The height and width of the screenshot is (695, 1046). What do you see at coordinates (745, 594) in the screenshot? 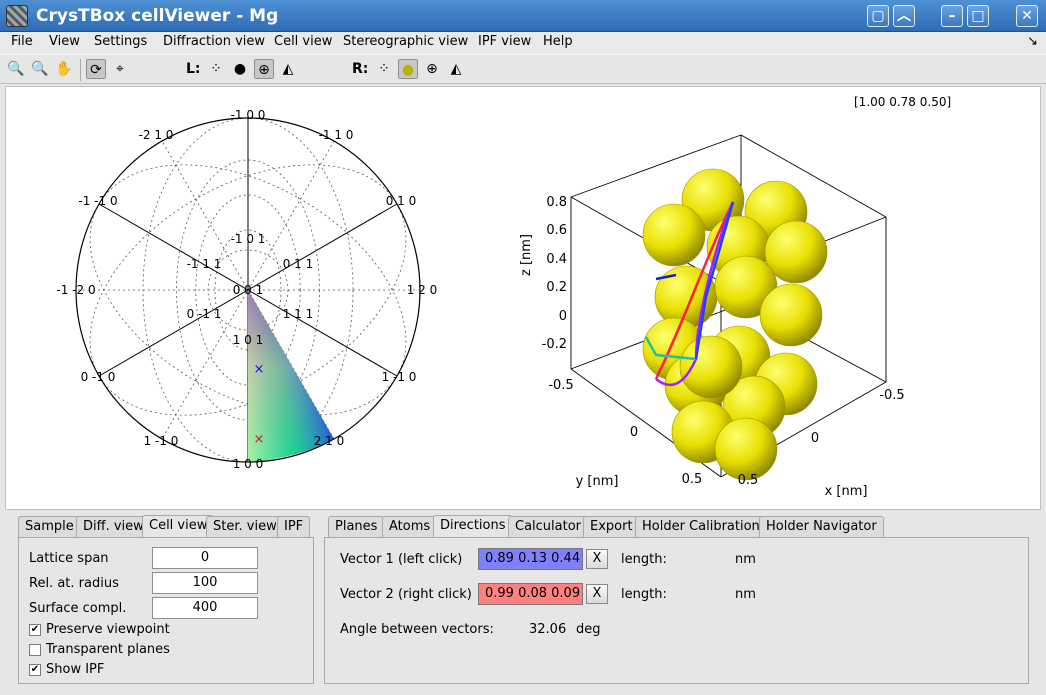
I see `vector-2-unit: nm` at bounding box center [745, 594].